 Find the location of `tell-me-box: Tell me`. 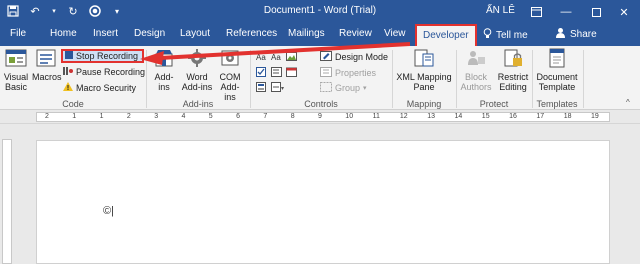

tell-me-box: Tell me is located at coordinates (505, 35).